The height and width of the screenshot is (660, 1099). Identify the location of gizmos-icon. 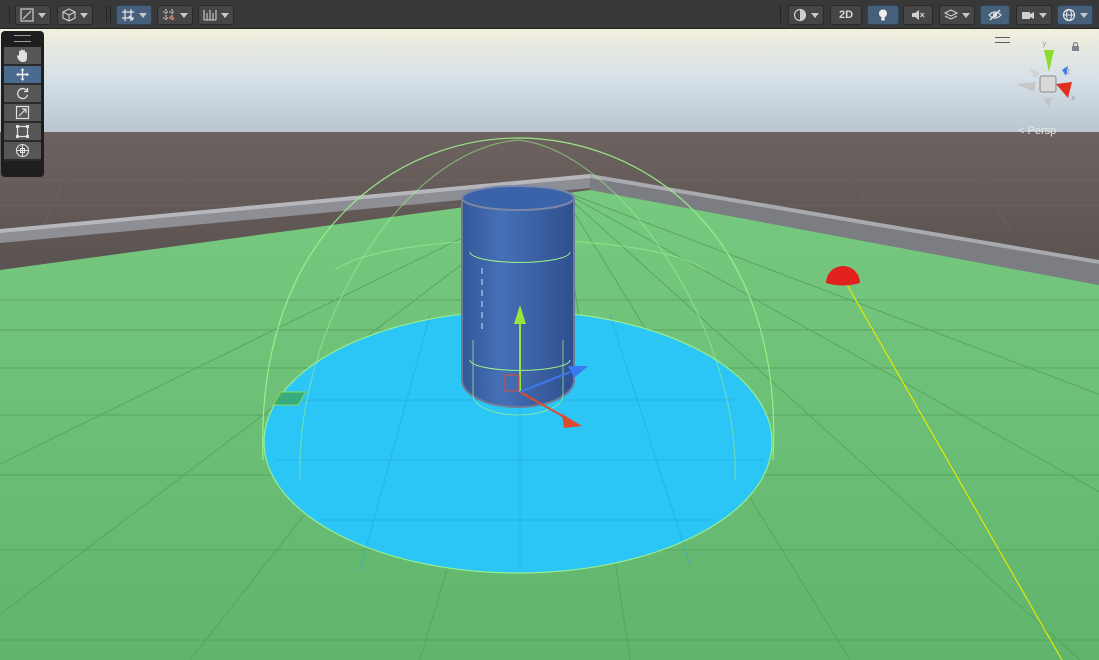
(1069, 15).